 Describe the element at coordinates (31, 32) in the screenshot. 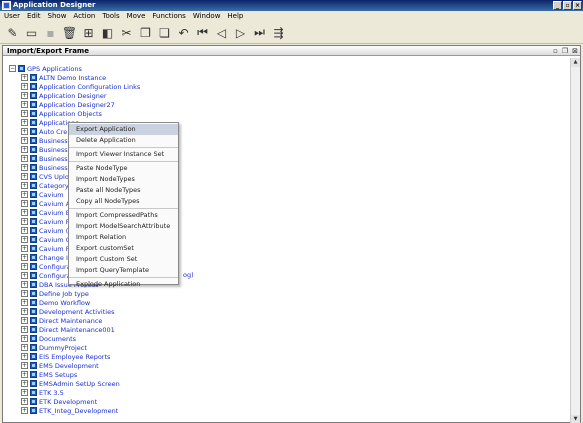

I see `open-folder-icon: ▭` at that location.